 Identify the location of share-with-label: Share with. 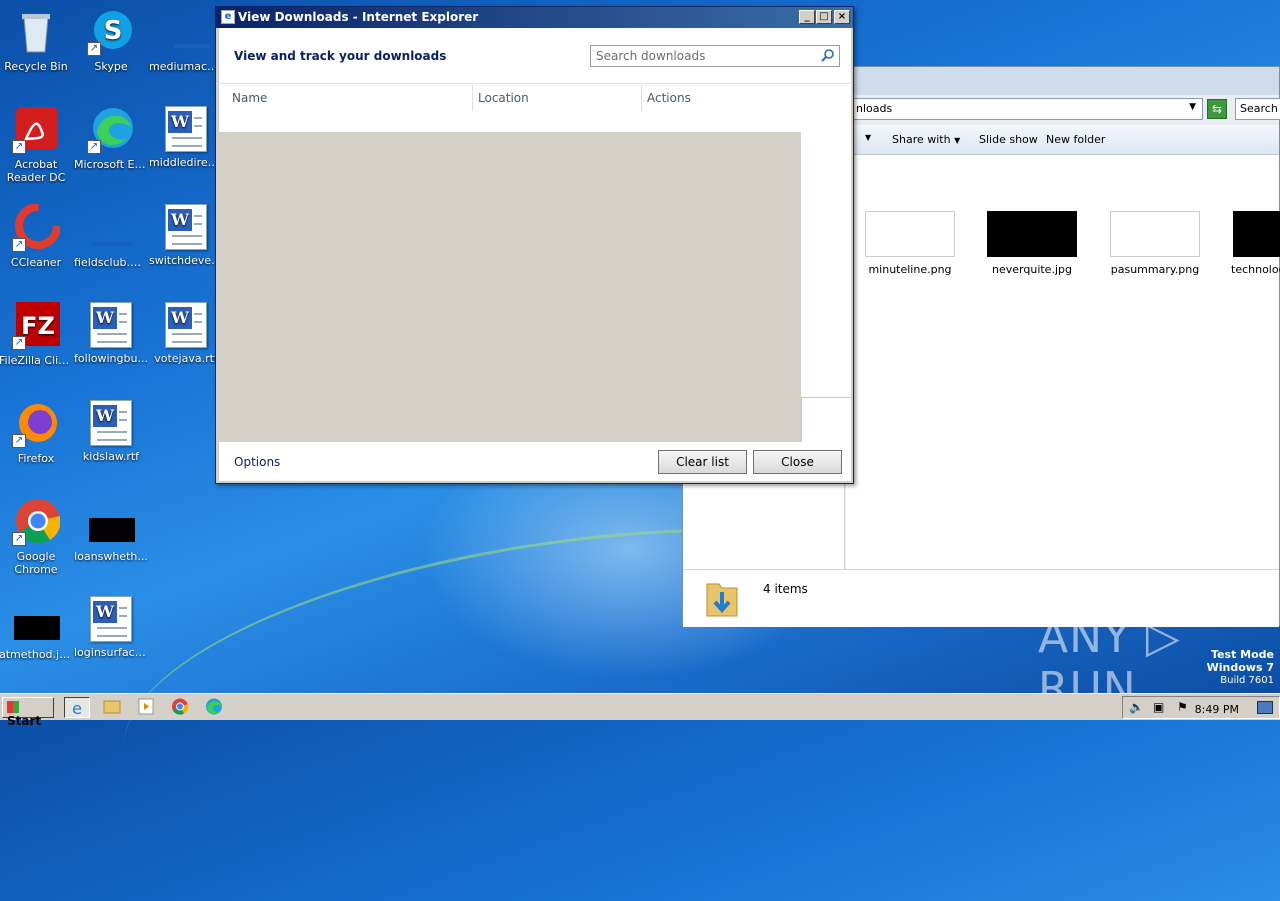
(921, 139).